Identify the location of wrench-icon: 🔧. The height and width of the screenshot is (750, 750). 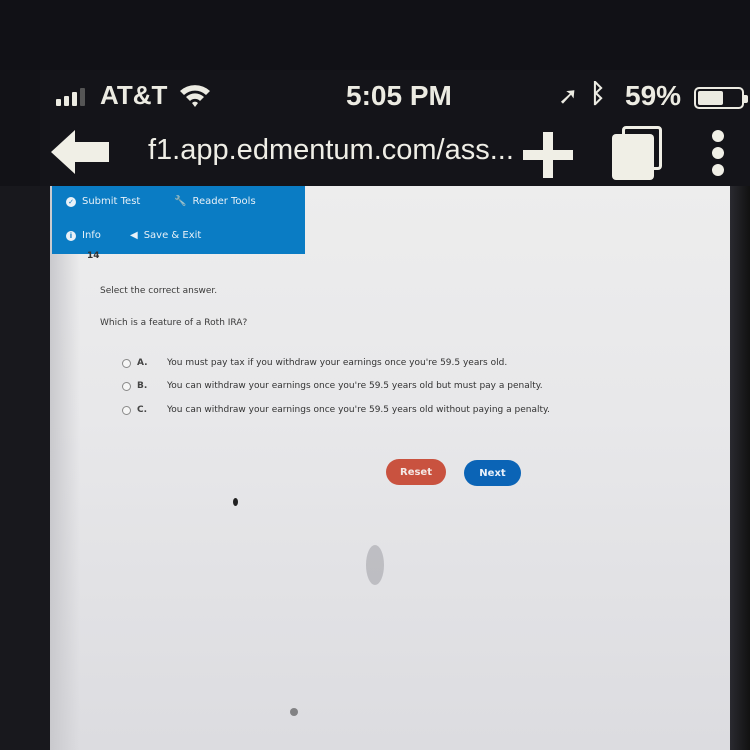
(180, 201).